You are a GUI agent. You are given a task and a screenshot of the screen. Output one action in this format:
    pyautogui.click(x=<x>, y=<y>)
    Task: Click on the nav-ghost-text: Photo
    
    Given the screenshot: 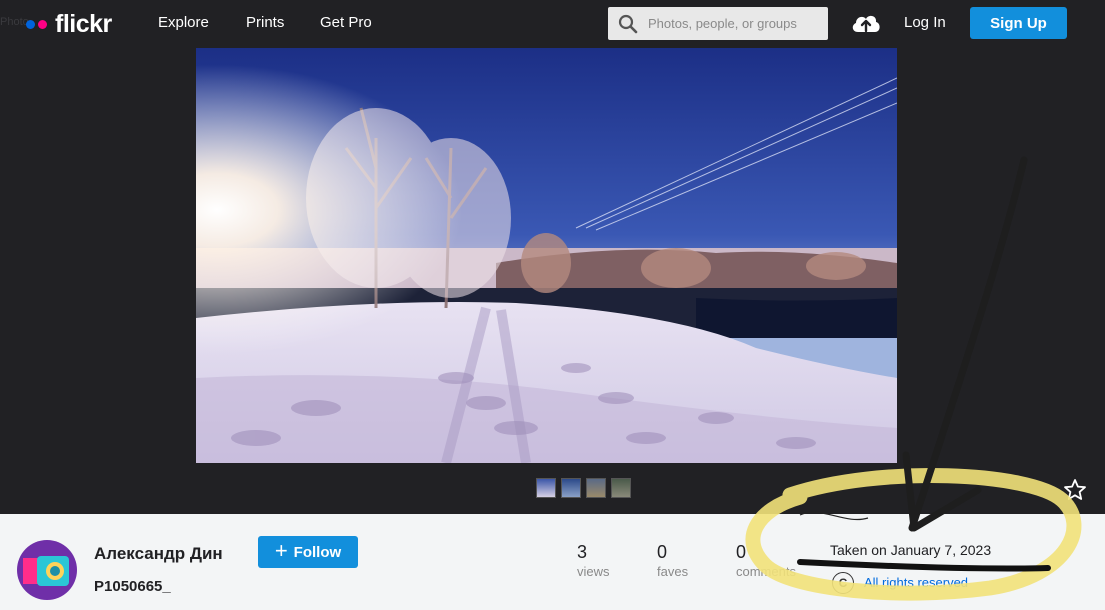 What is the action you would take?
    pyautogui.click(x=14, y=22)
    